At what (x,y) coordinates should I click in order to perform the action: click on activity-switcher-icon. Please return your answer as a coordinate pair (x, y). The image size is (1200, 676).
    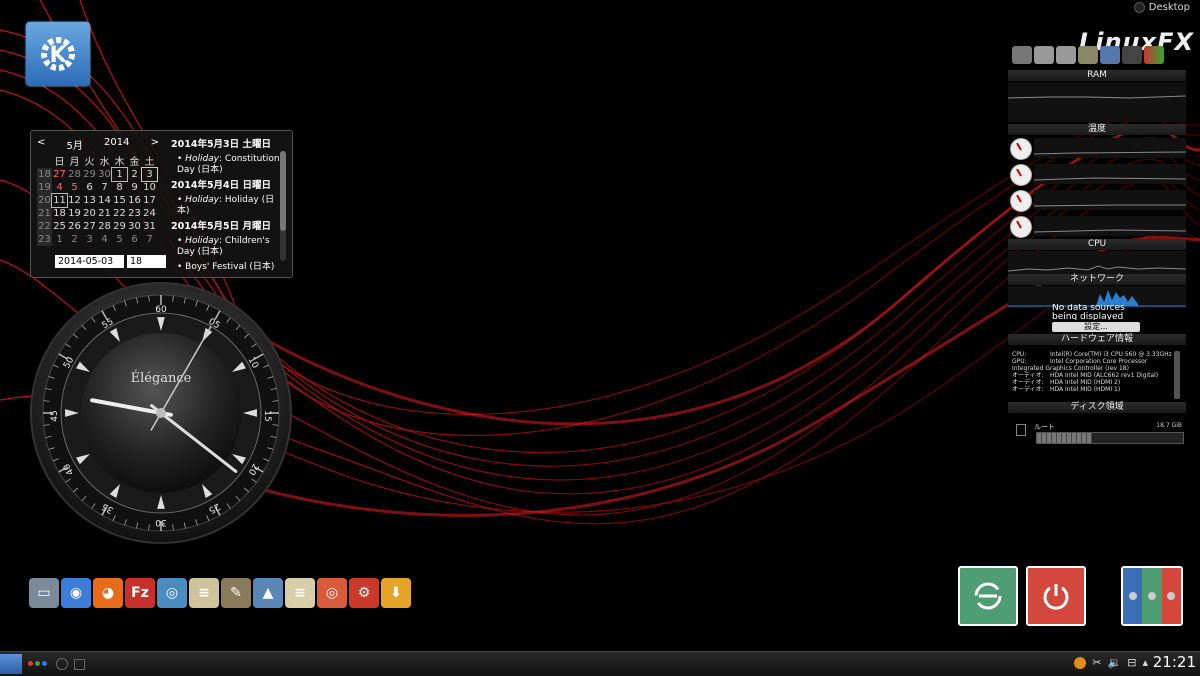
    Looking at the image, I should click on (37, 663).